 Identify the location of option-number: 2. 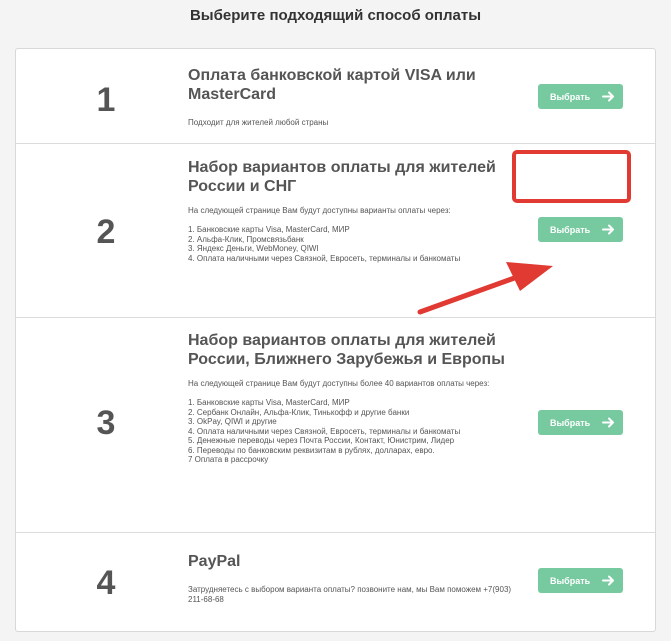
(106, 232).